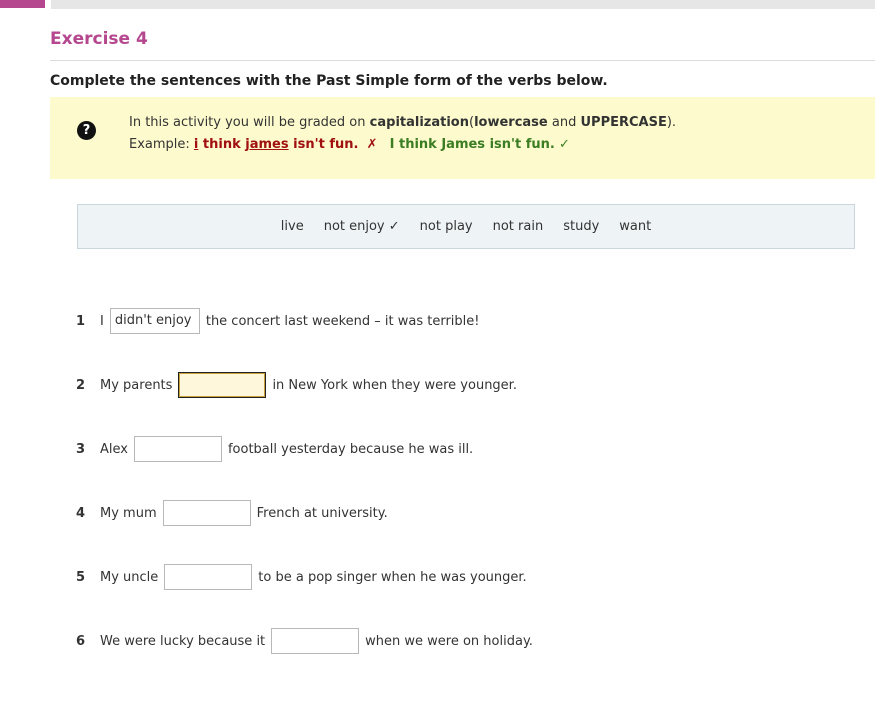 Image resolution: width=875 pixels, height=705 pixels. I want to click on correct-example: I think James isn't fun., so click(472, 144).